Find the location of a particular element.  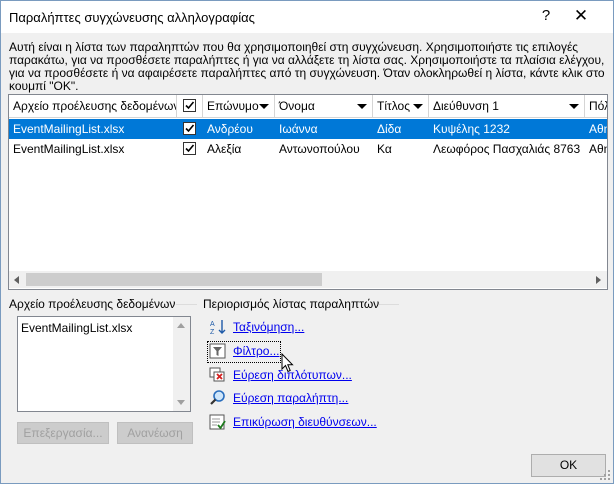

scrollbar-thumb is located at coordinates (174, 279).